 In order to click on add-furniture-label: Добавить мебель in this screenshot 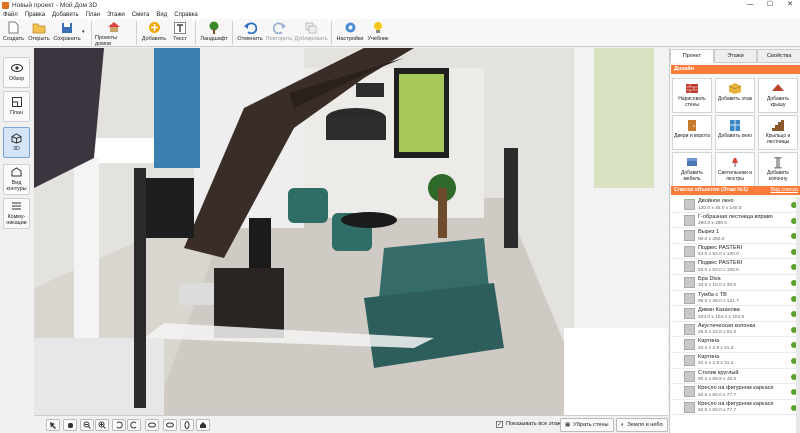, I will do `click(692, 176)`.